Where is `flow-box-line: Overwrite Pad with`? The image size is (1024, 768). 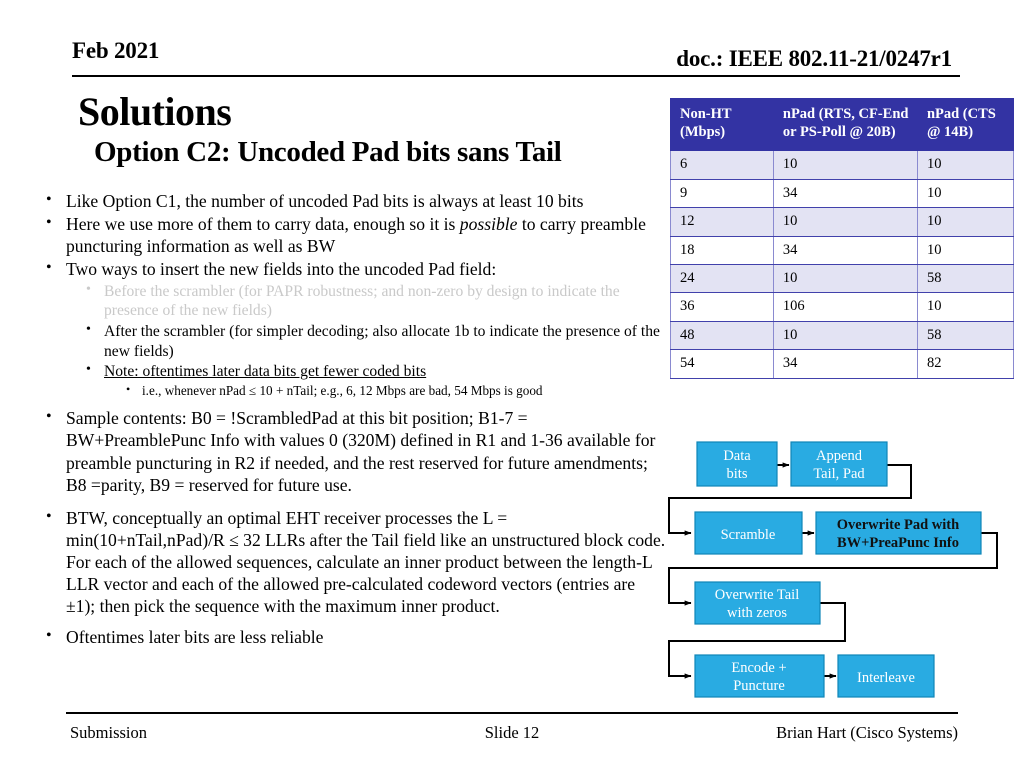 flow-box-line: Overwrite Pad with is located at coordinates (898, 525).